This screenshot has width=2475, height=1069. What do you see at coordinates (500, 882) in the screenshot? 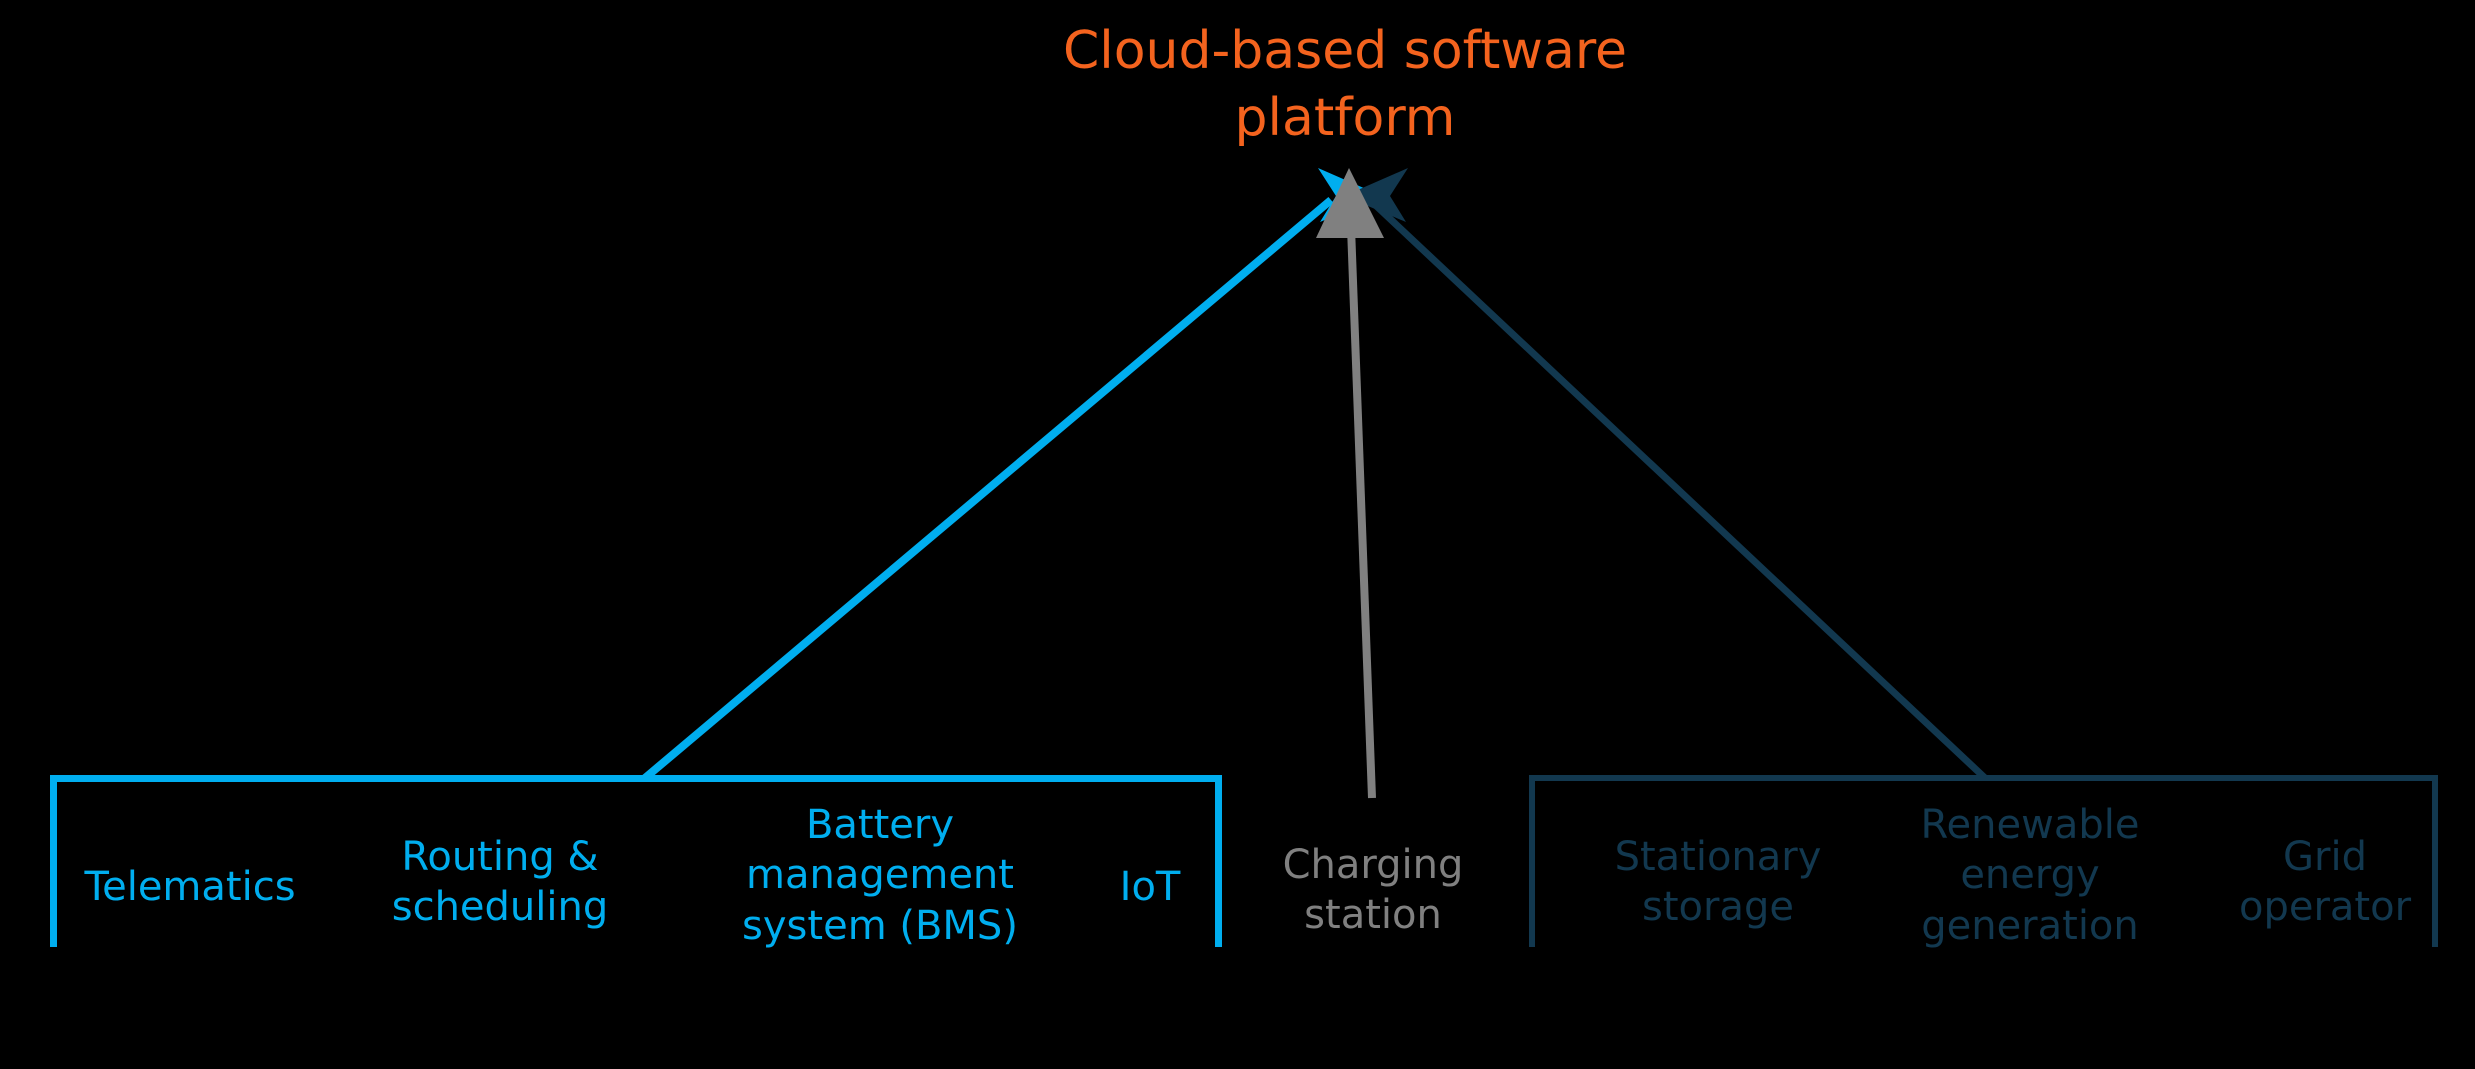
I see `node-label-routing-scheduling: Routing & scheduling` at bounding box center [500, 882].